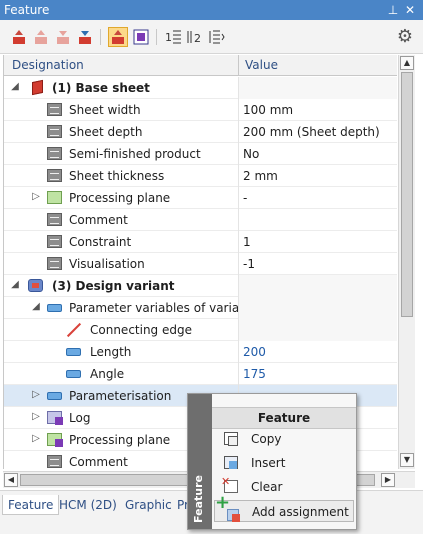 This screenshot has width=423, height=534. Describe the element at coordinates (197, 38) in the screenshot. I see `svg-text: 2` at that location.